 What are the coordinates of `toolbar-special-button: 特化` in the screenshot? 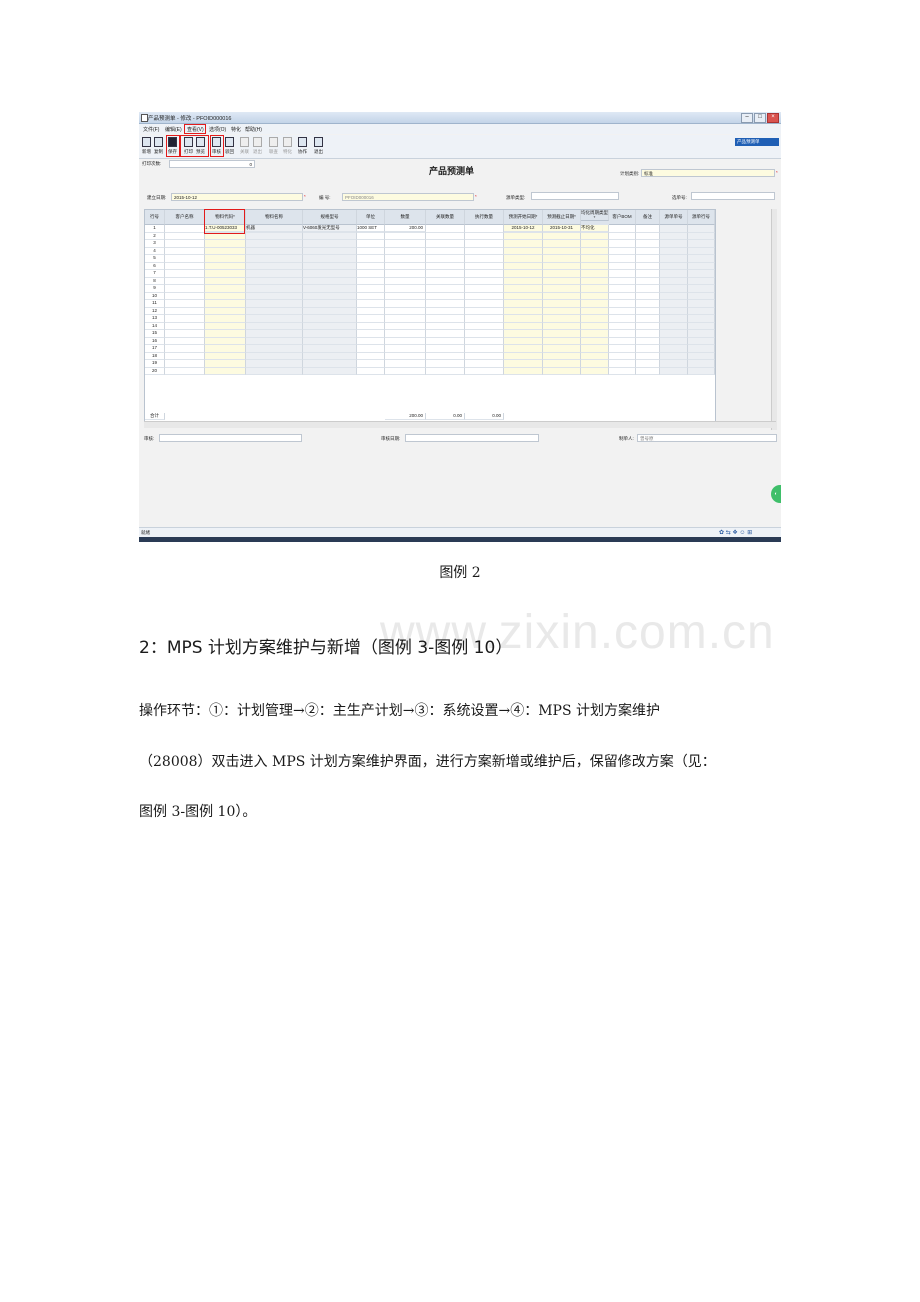 It's located at (287, 146).